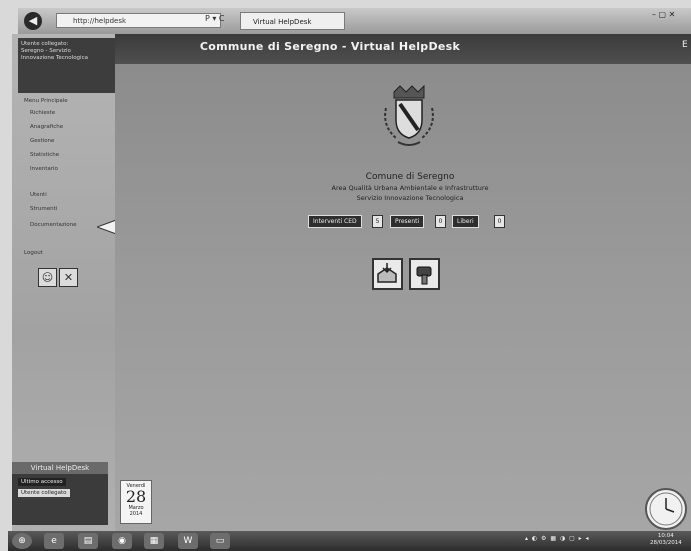  I want to click on window-controls: – ▢ ✕, so click(663, 14).